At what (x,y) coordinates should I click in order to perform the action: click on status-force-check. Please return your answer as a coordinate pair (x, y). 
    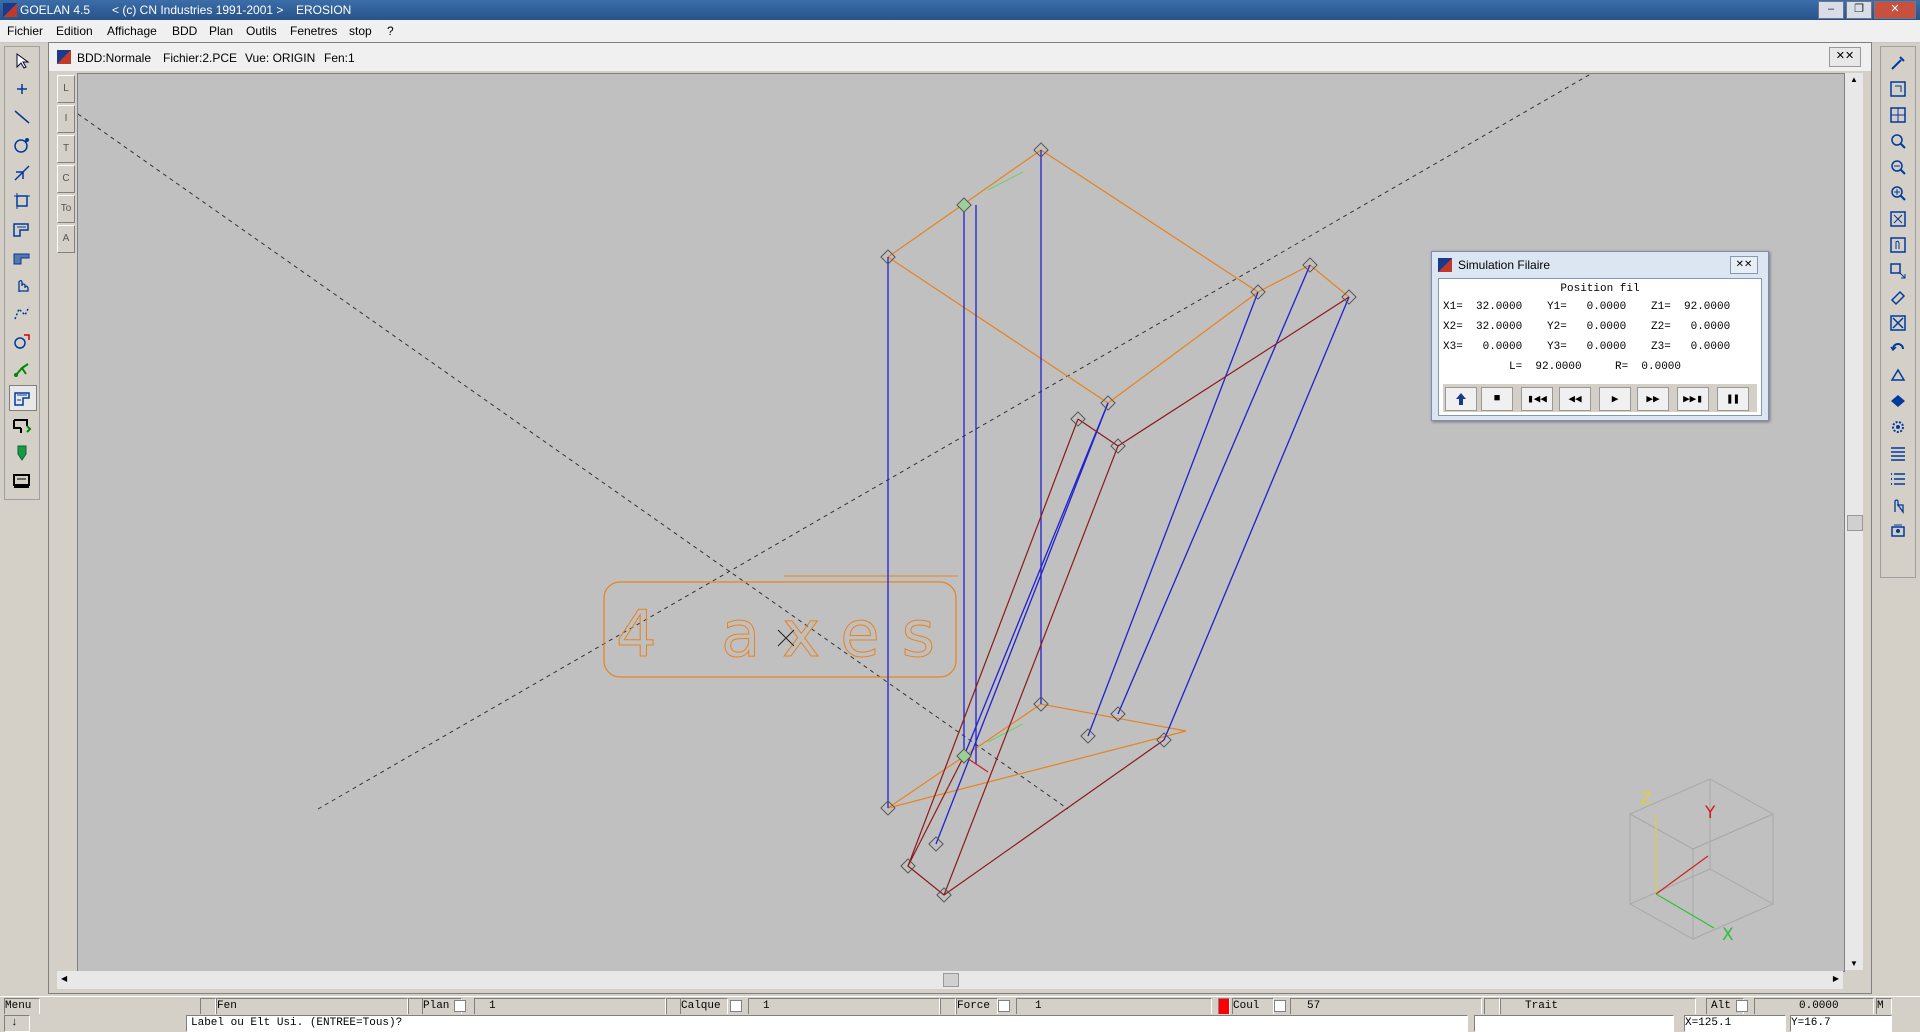
    Looking at the image, I should click on (1004, 1006).